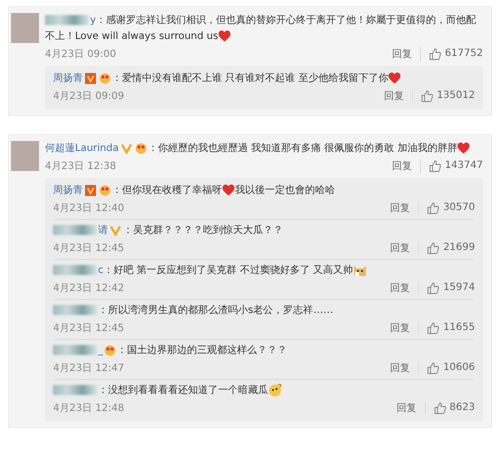 This screenshot has width=500, height=450. Describe the element at coordinates (89, 208) in the screenshot. I see `comment-date: 4月23日 12:40` at that location.